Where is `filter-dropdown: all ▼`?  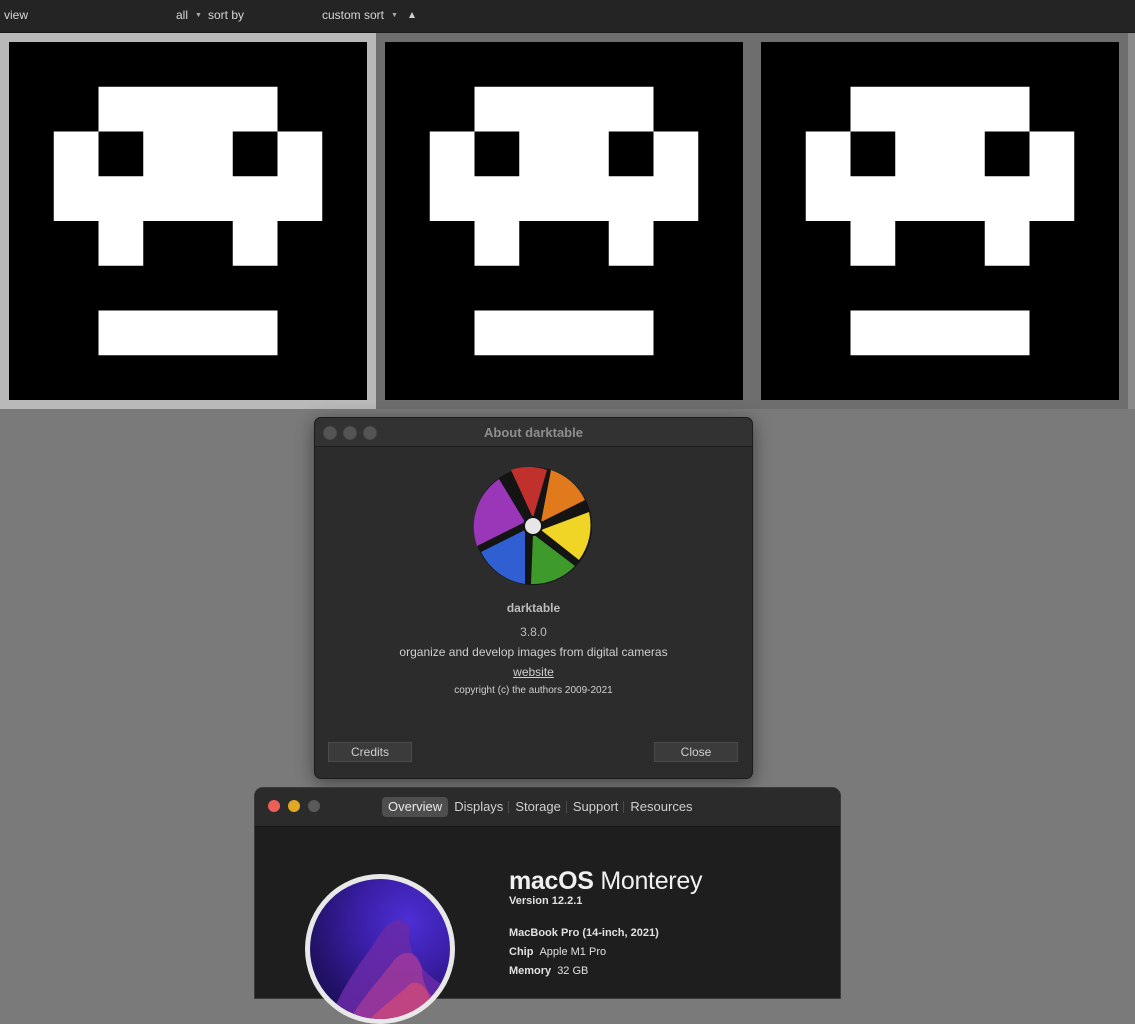
filter-dropdown: all ▼ is located at coordinates (189, 15).